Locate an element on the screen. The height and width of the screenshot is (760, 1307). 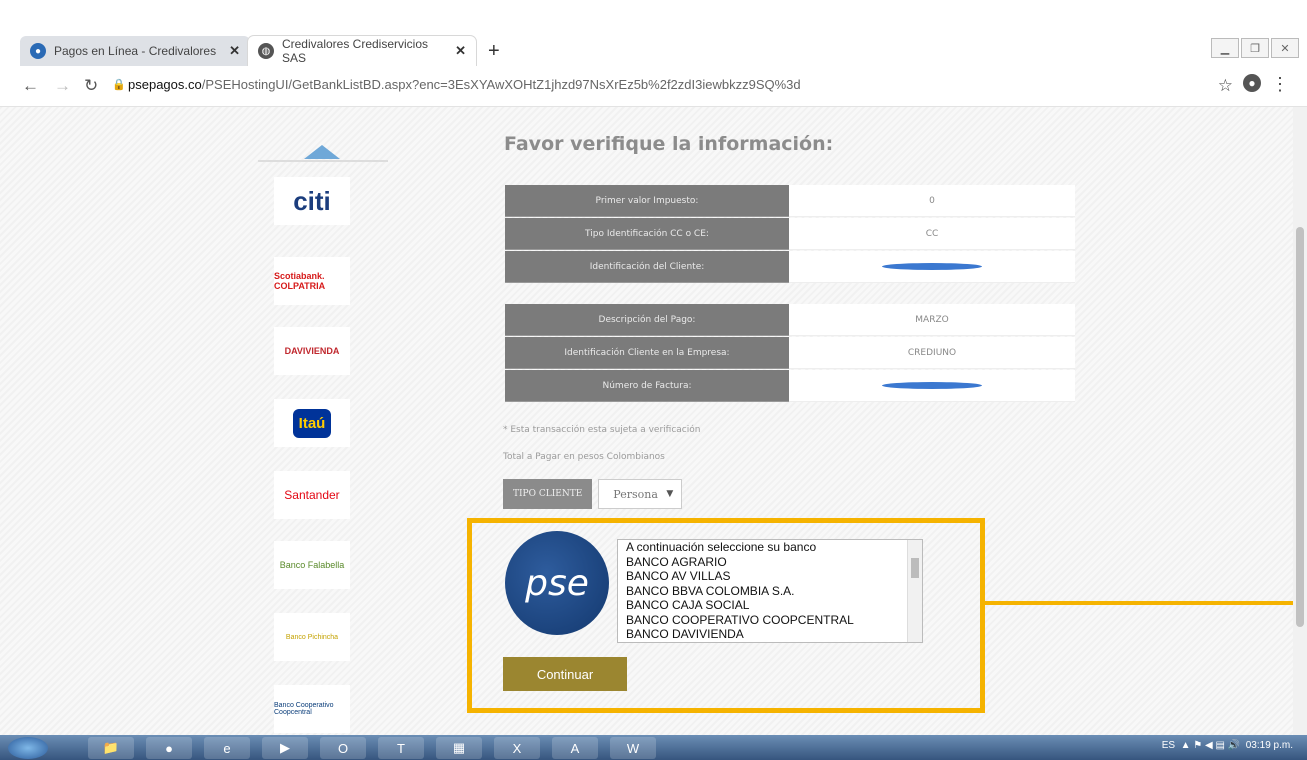
highlight-box is located at coordinates (726, 615).